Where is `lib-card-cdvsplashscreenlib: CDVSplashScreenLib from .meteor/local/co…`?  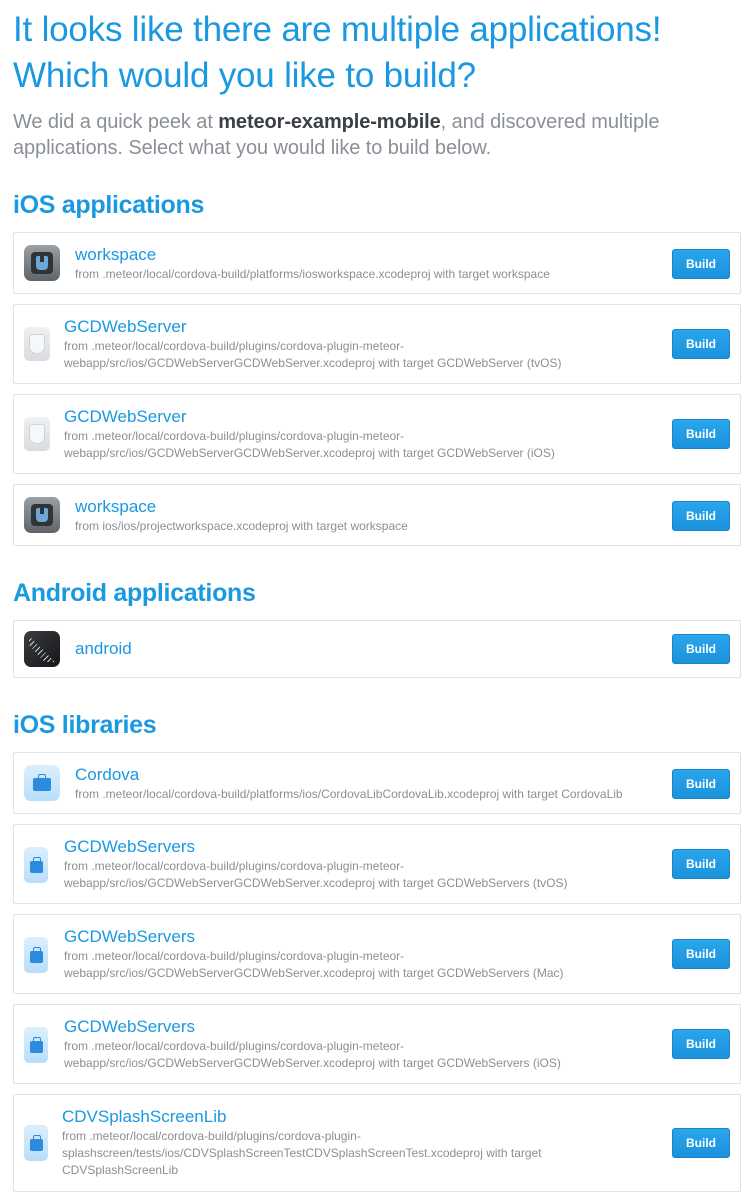 lib-card-cdvsplashscreenlib: CDVSplashScreenLib from .meteor/local/co… is located at coordinates (377, 1143).